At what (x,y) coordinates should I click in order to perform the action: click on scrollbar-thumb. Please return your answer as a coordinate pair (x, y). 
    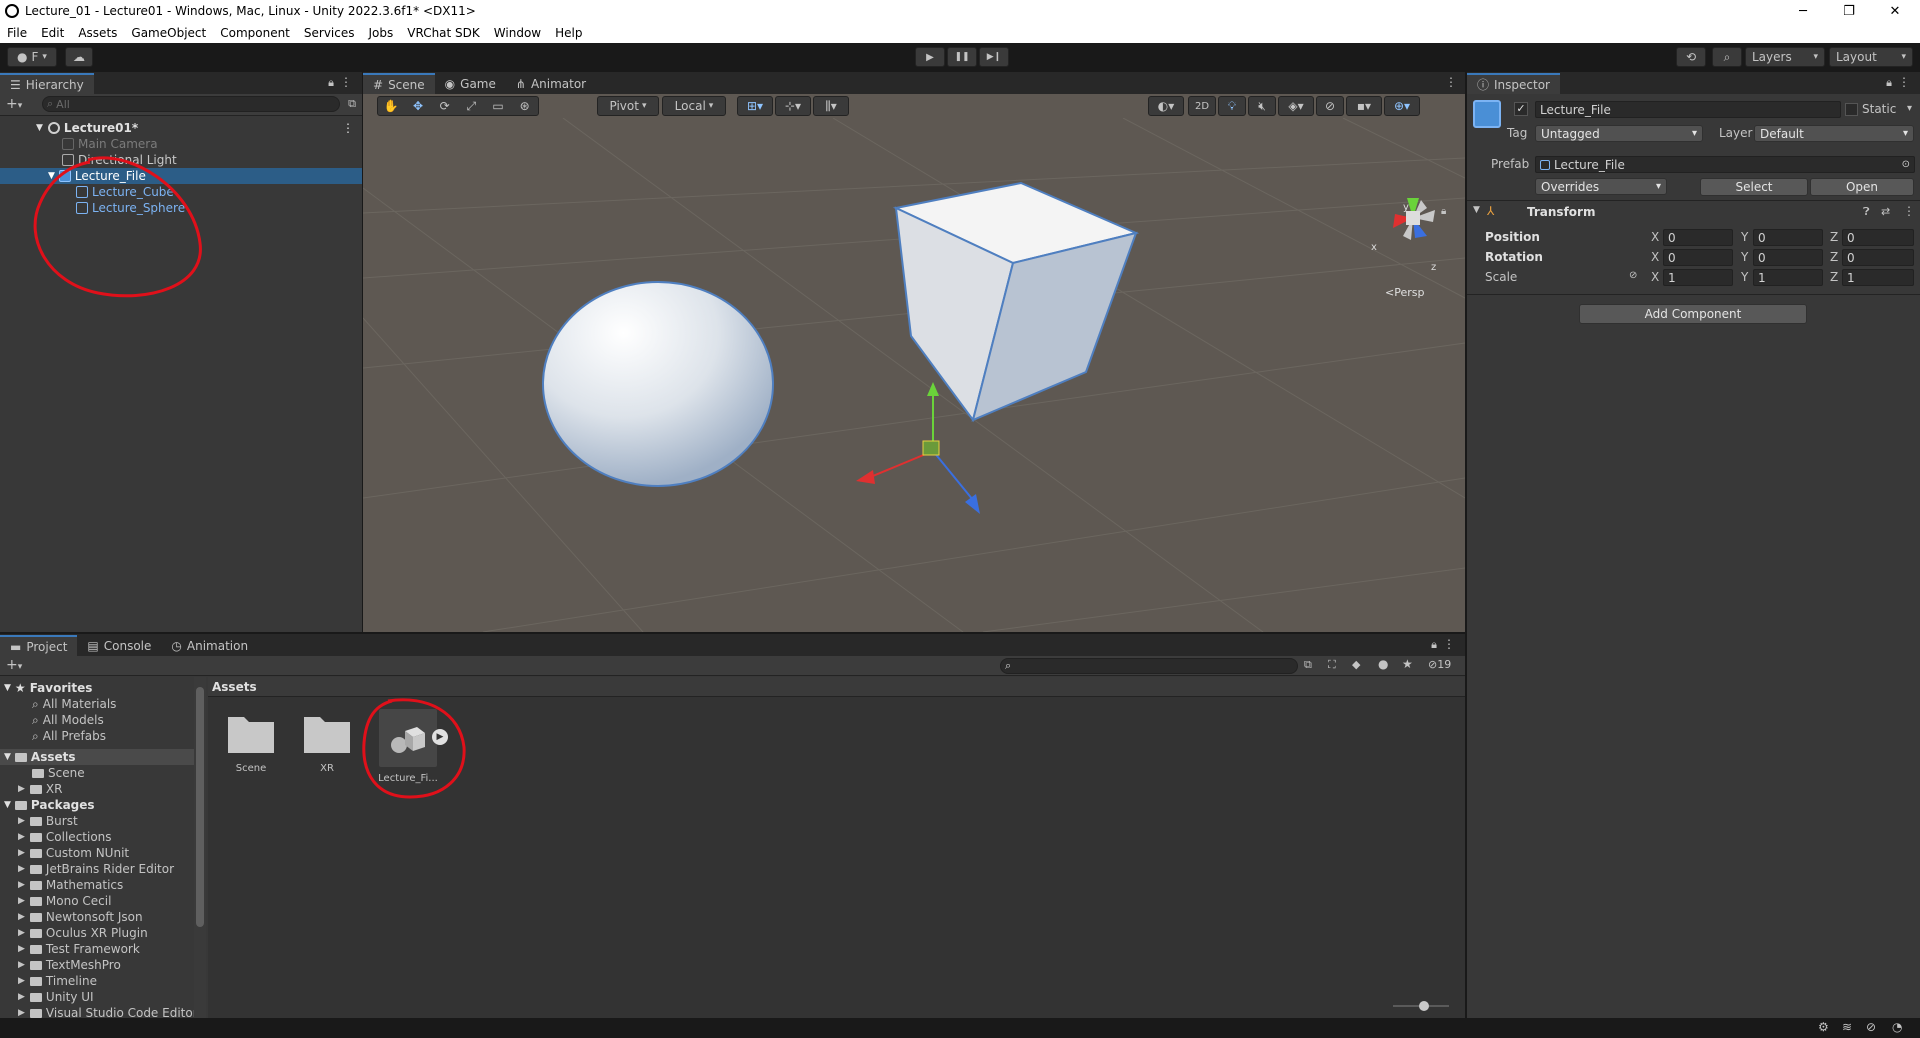
    Looking at the image, I should click on (200, 807).